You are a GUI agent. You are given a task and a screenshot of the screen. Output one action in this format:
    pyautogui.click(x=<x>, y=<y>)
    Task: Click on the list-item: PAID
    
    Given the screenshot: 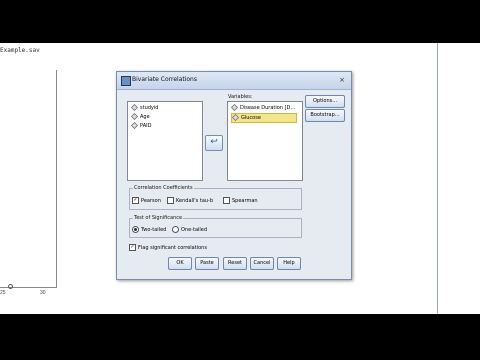 What is the action you would take?
    pyautogui.click(x=141, y=126)
    